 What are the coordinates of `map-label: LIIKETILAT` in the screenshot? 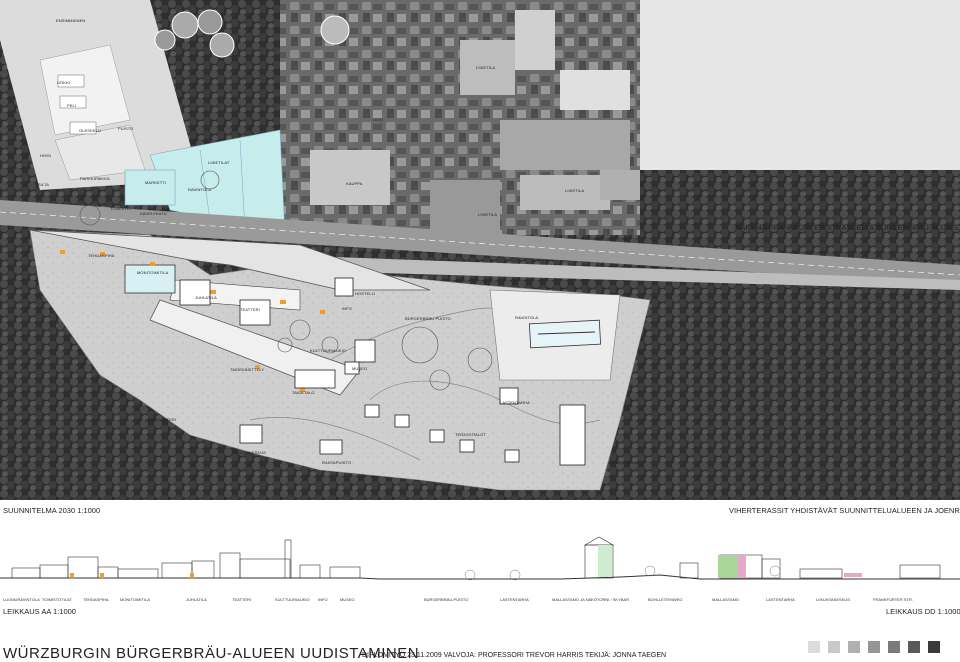 It's located at (219, 162).